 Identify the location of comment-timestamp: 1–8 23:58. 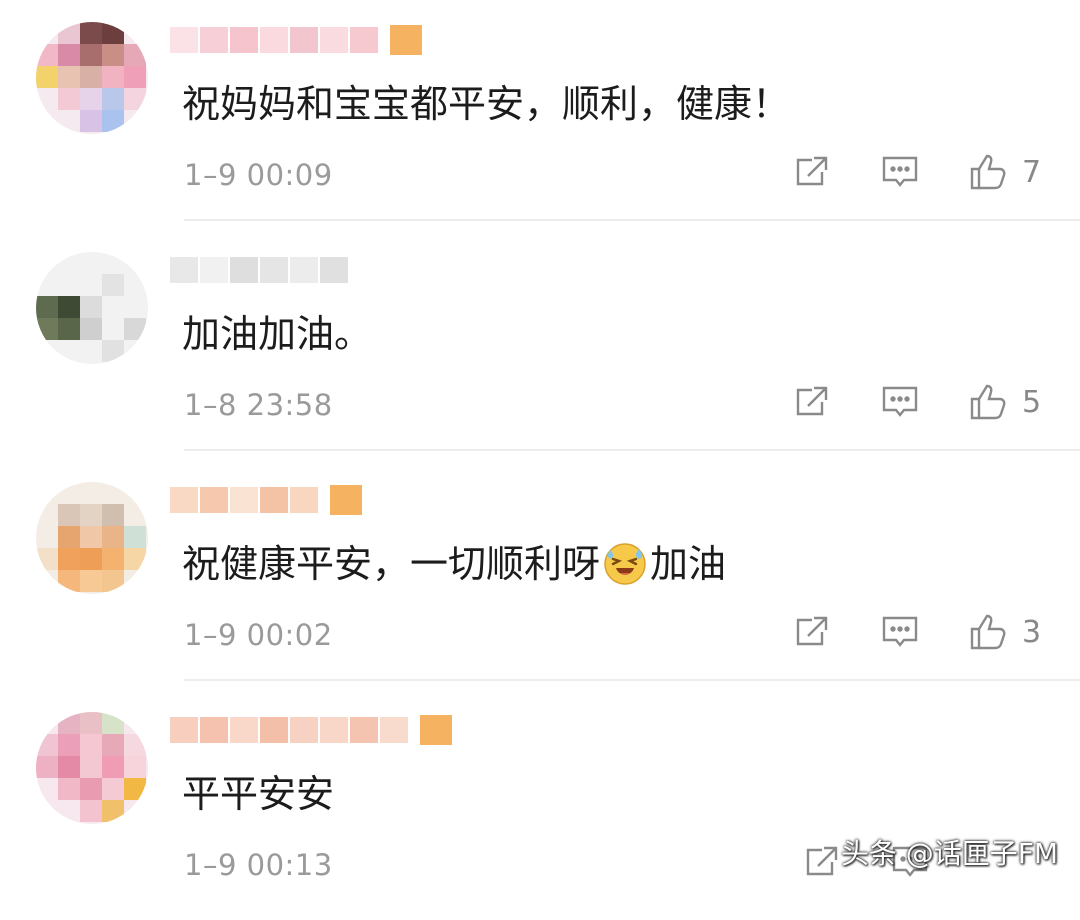
(258, 405).